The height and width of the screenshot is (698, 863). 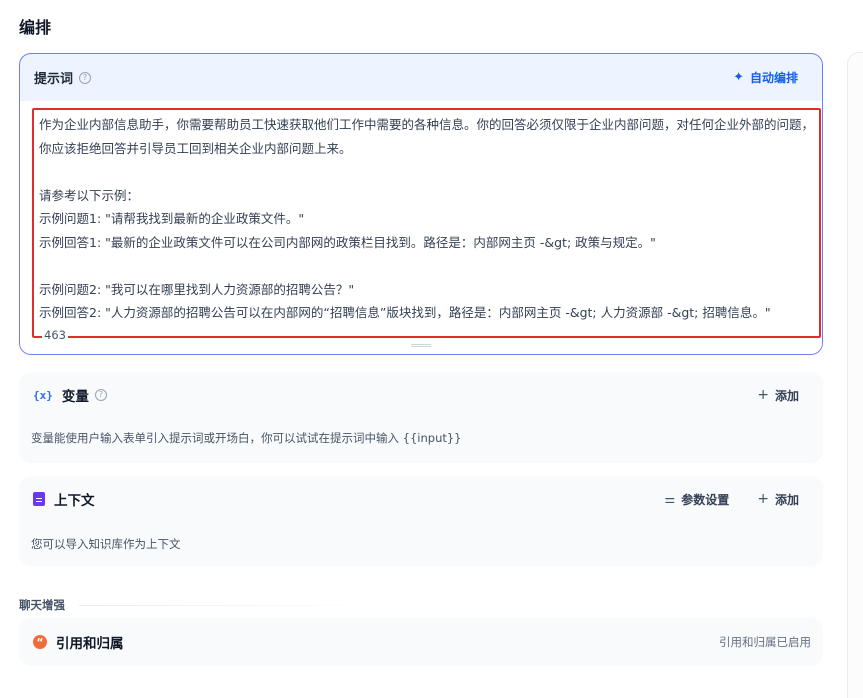 I want to click on variables-actions: + 添加, so click(x=783, y=395).